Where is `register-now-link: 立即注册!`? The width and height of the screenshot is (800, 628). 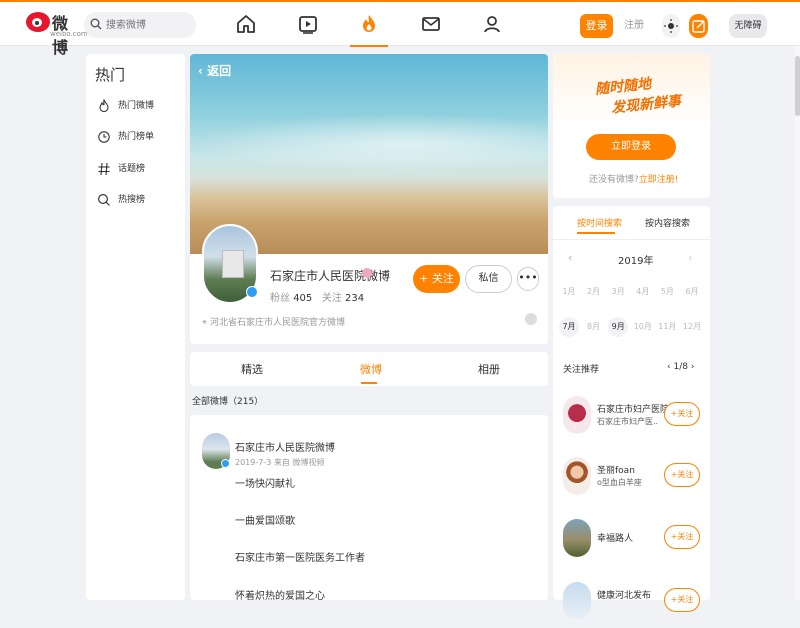
register-now-link: 立即注册! is located at coordinates (659, 180).